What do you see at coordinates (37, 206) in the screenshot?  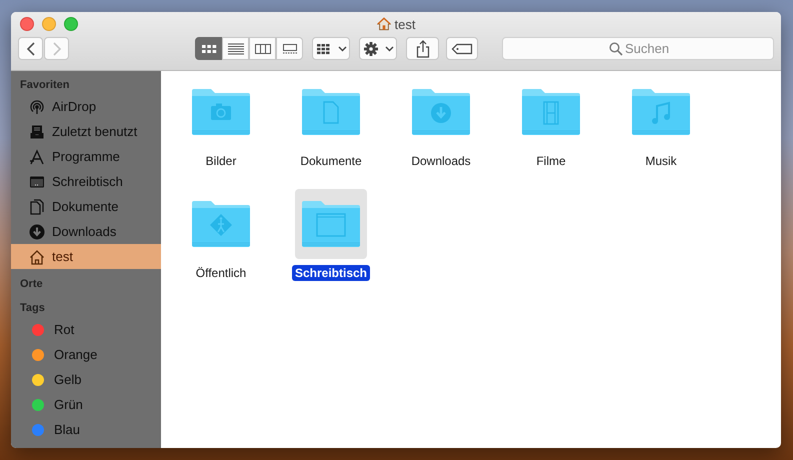 I see `document-icon` at bounding box center [37, 206].